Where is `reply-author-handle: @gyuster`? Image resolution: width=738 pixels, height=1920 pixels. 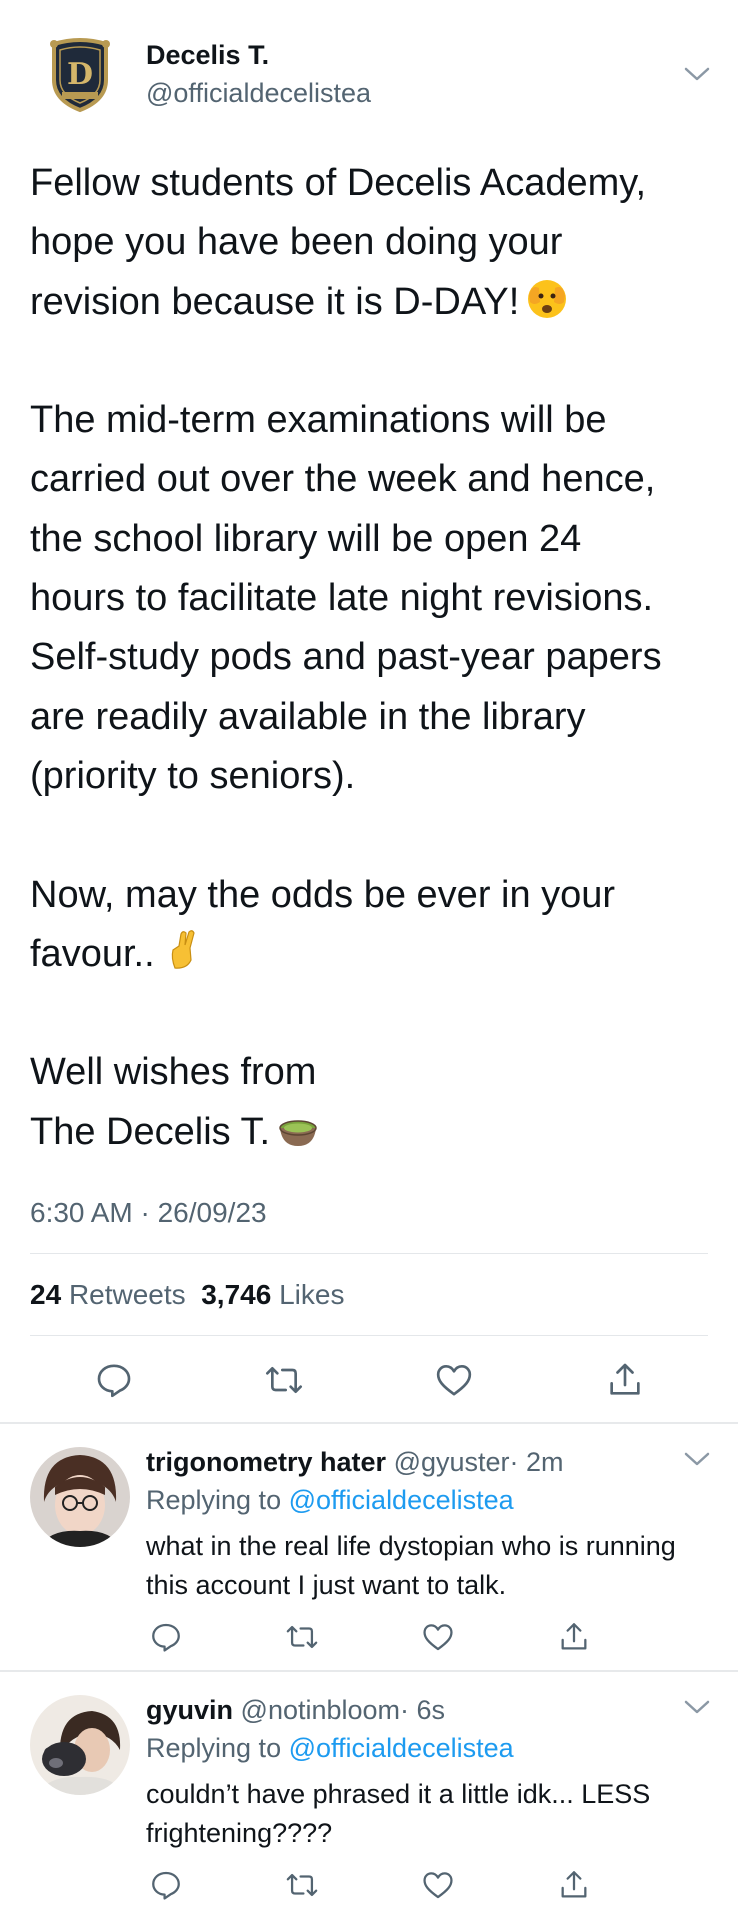 reply-author-handle: @gyuster is located at coordinates (452, 1462).